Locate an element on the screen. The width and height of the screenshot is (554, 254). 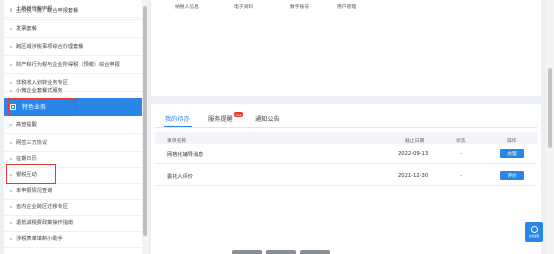
sidebar-item-label: 网签三方协议 is located at coordinates (32, 143).